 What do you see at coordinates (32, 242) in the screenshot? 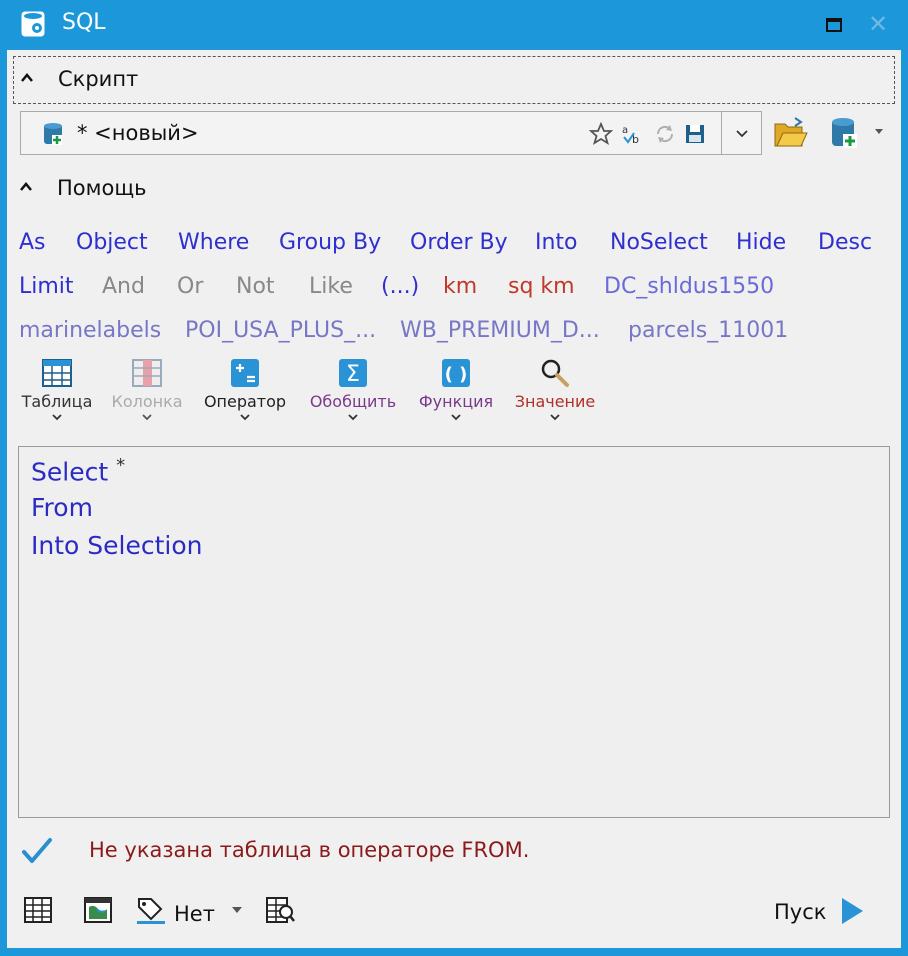
I see `keyword-as: As` at bounding box center [32, 242].